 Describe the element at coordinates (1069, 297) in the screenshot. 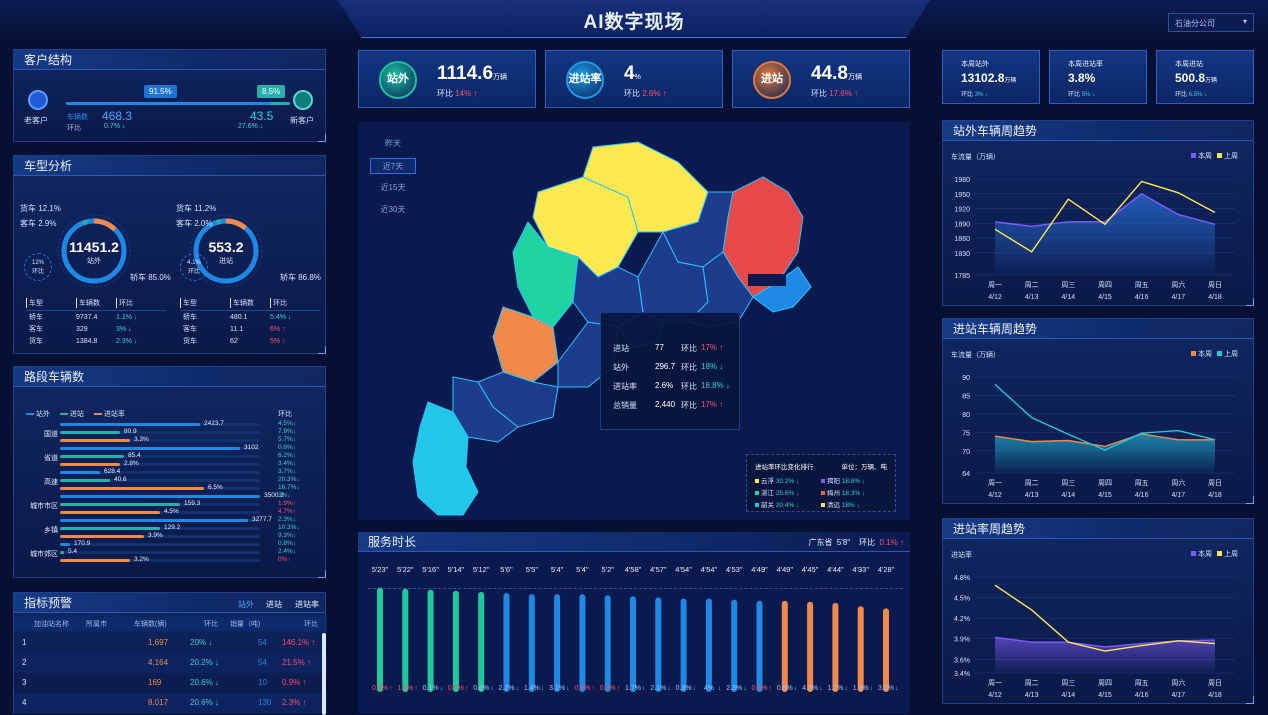

I see `trend-xdate: 4/14` at that location.